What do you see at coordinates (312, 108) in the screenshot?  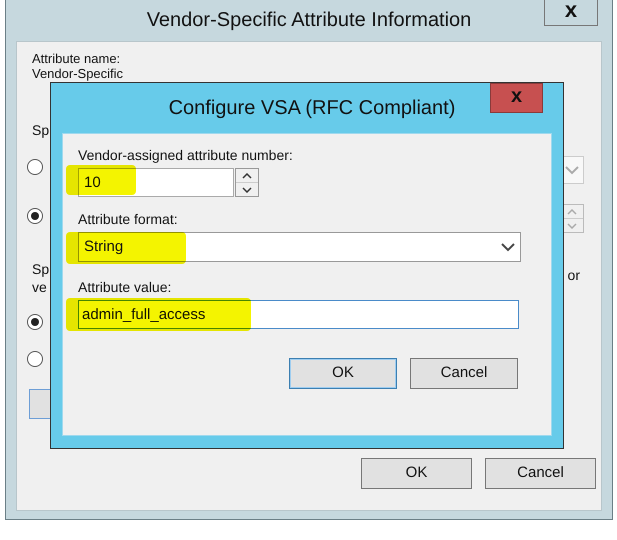 I see `dialog-title: Configure VSA (RFC Compliant)` at bounding box center [312, 108].